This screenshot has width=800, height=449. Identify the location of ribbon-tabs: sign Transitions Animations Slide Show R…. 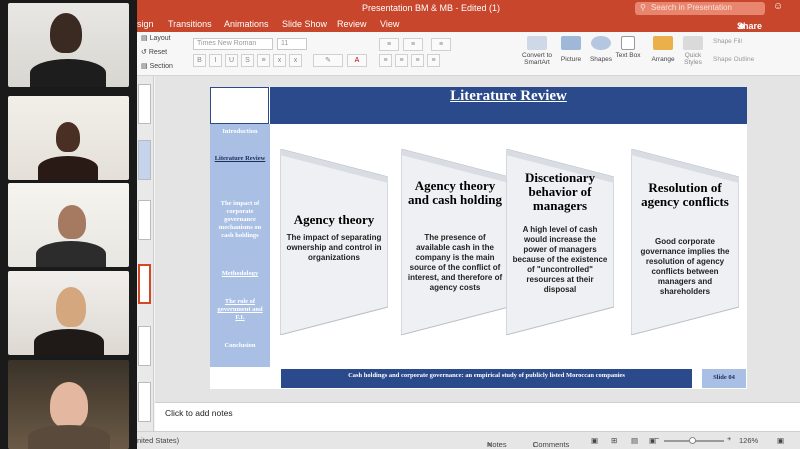
(468, 29).